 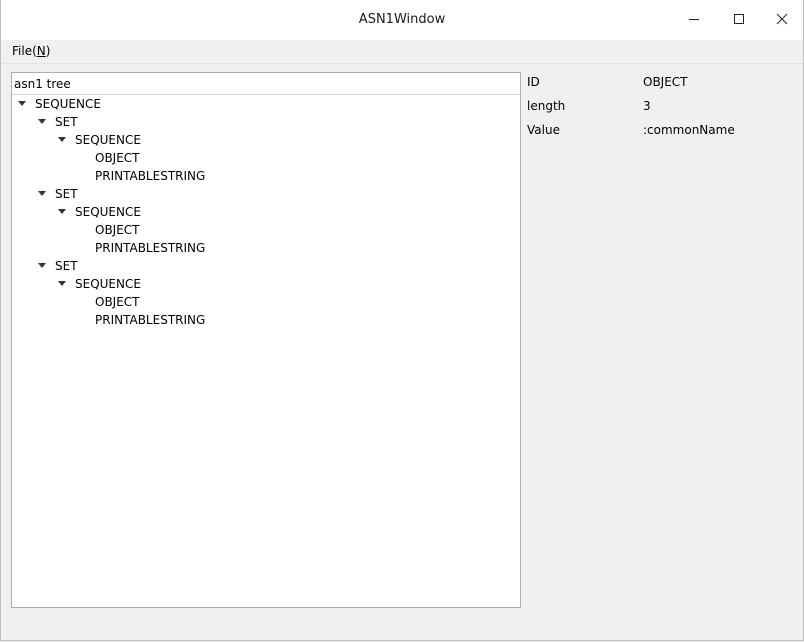 I want to click on property-row: Value :commonName, so click(x=662, y=130).